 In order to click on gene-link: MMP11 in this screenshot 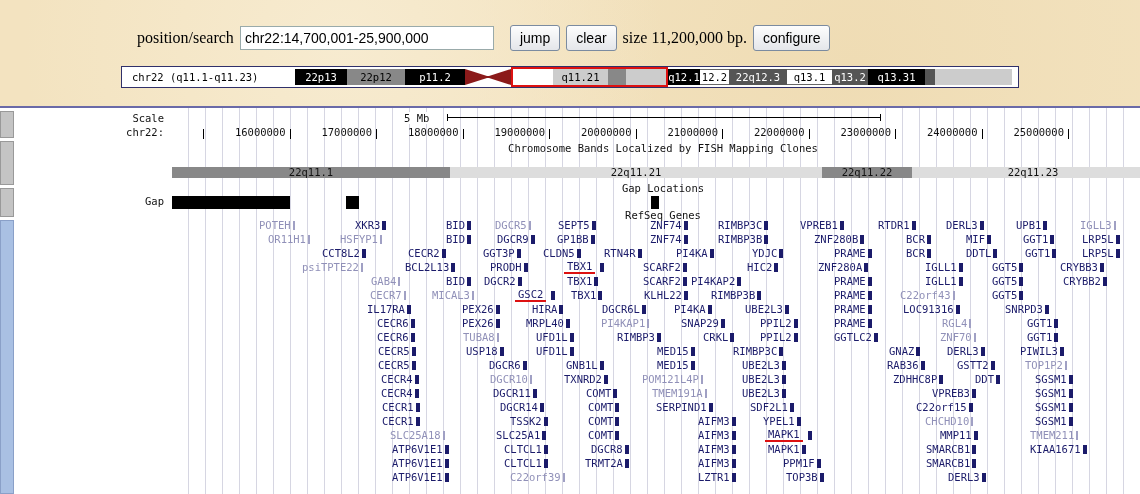, I will do `click(956, 435)`.